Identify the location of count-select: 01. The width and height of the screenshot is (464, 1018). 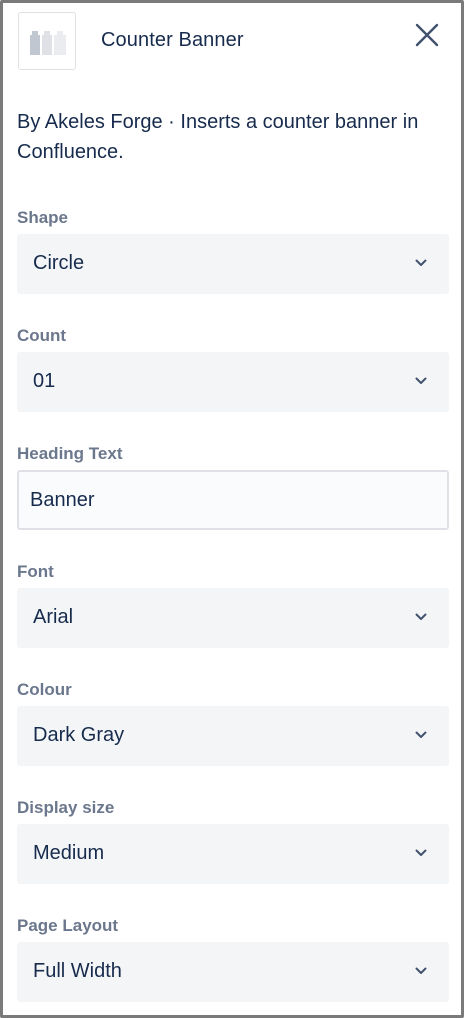
(233, 382).